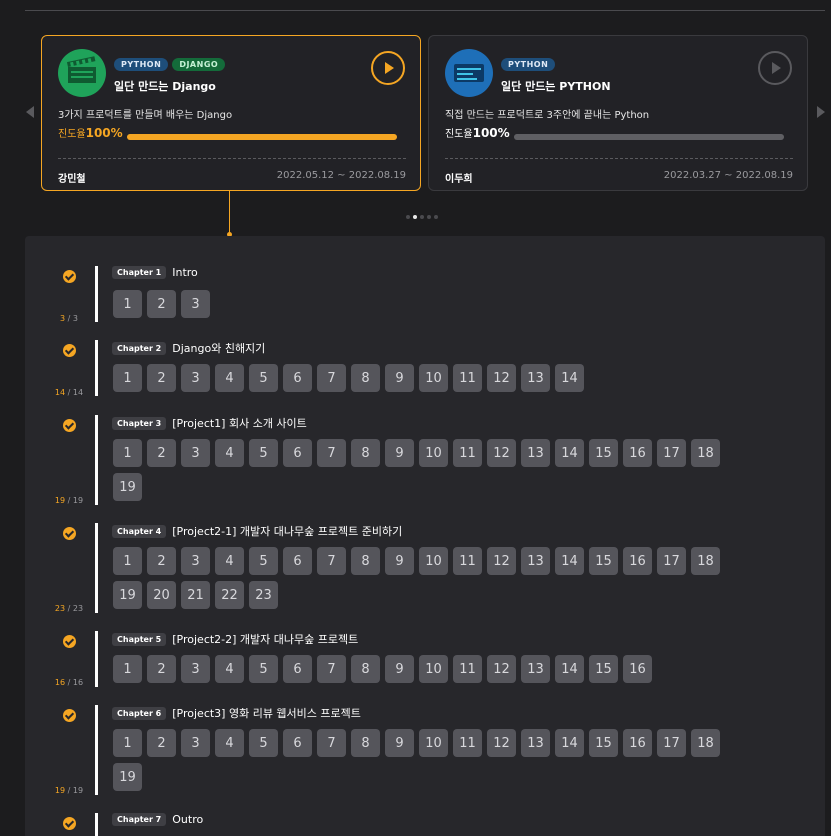 Image resolution: width=831 pixels, height=836 pixels. I want to click on lesson-button: 20, so click(161, 595).